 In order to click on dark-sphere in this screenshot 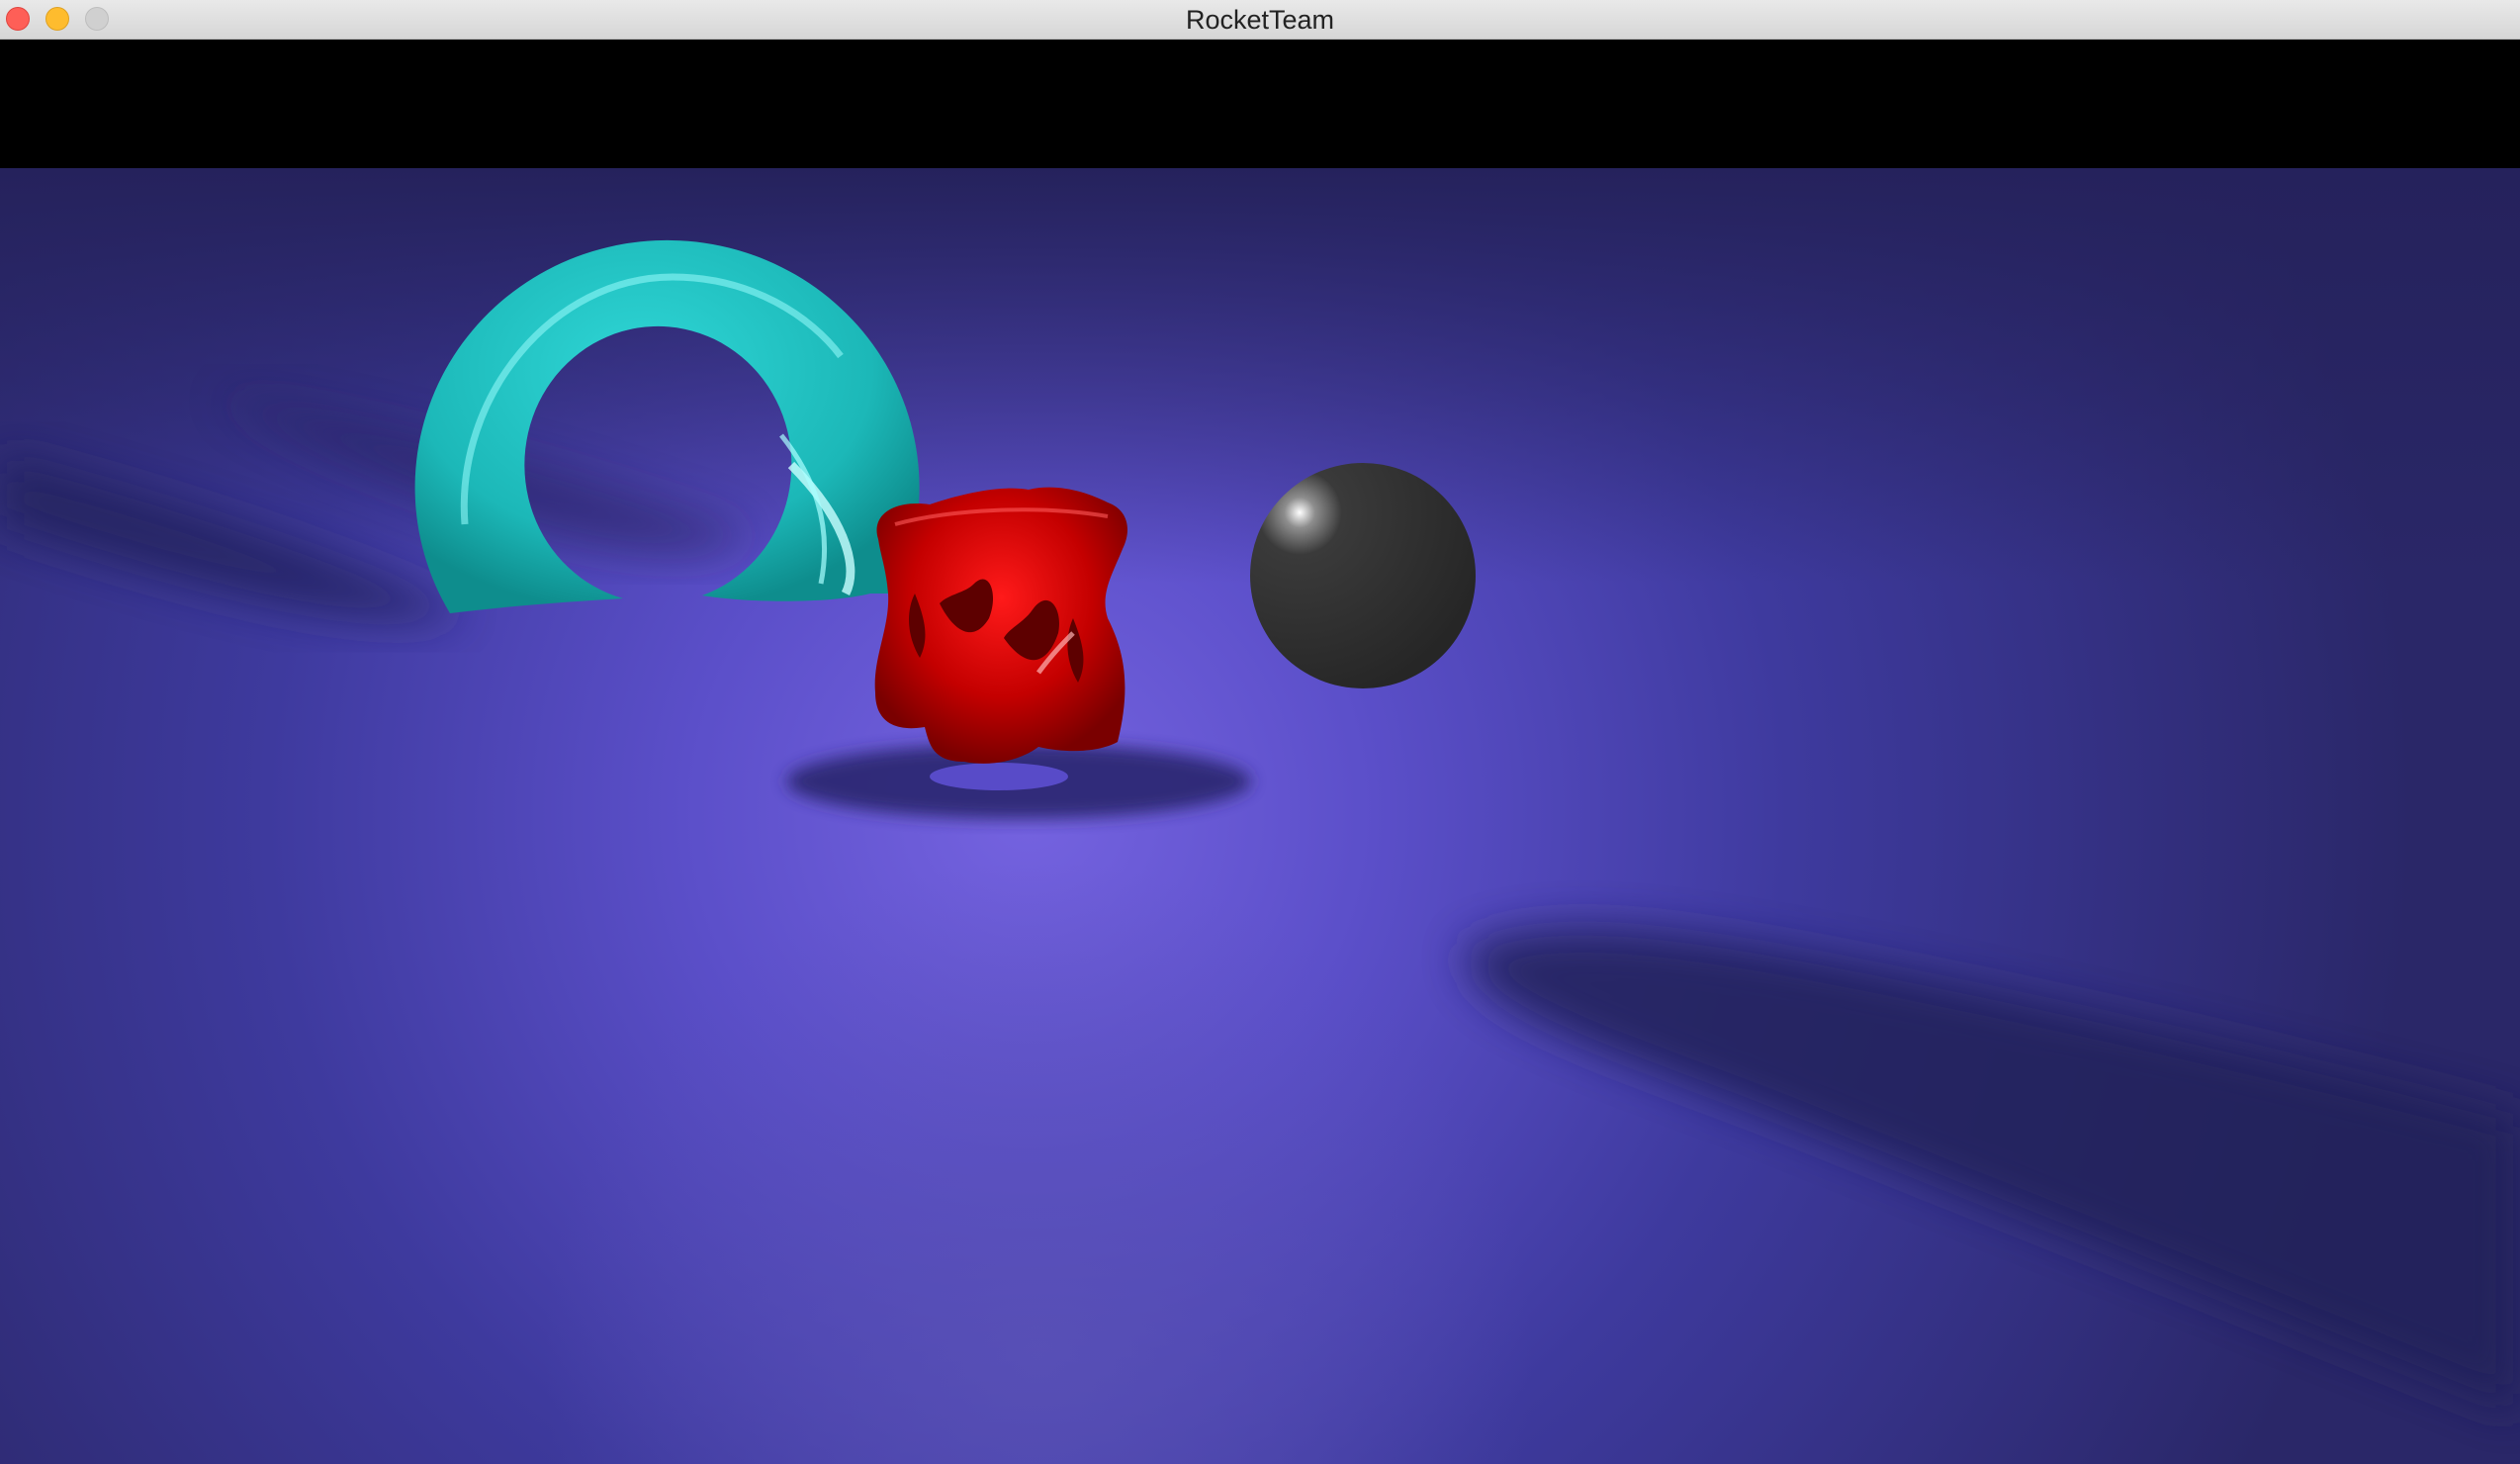, I will do `click(1363, 575)`.